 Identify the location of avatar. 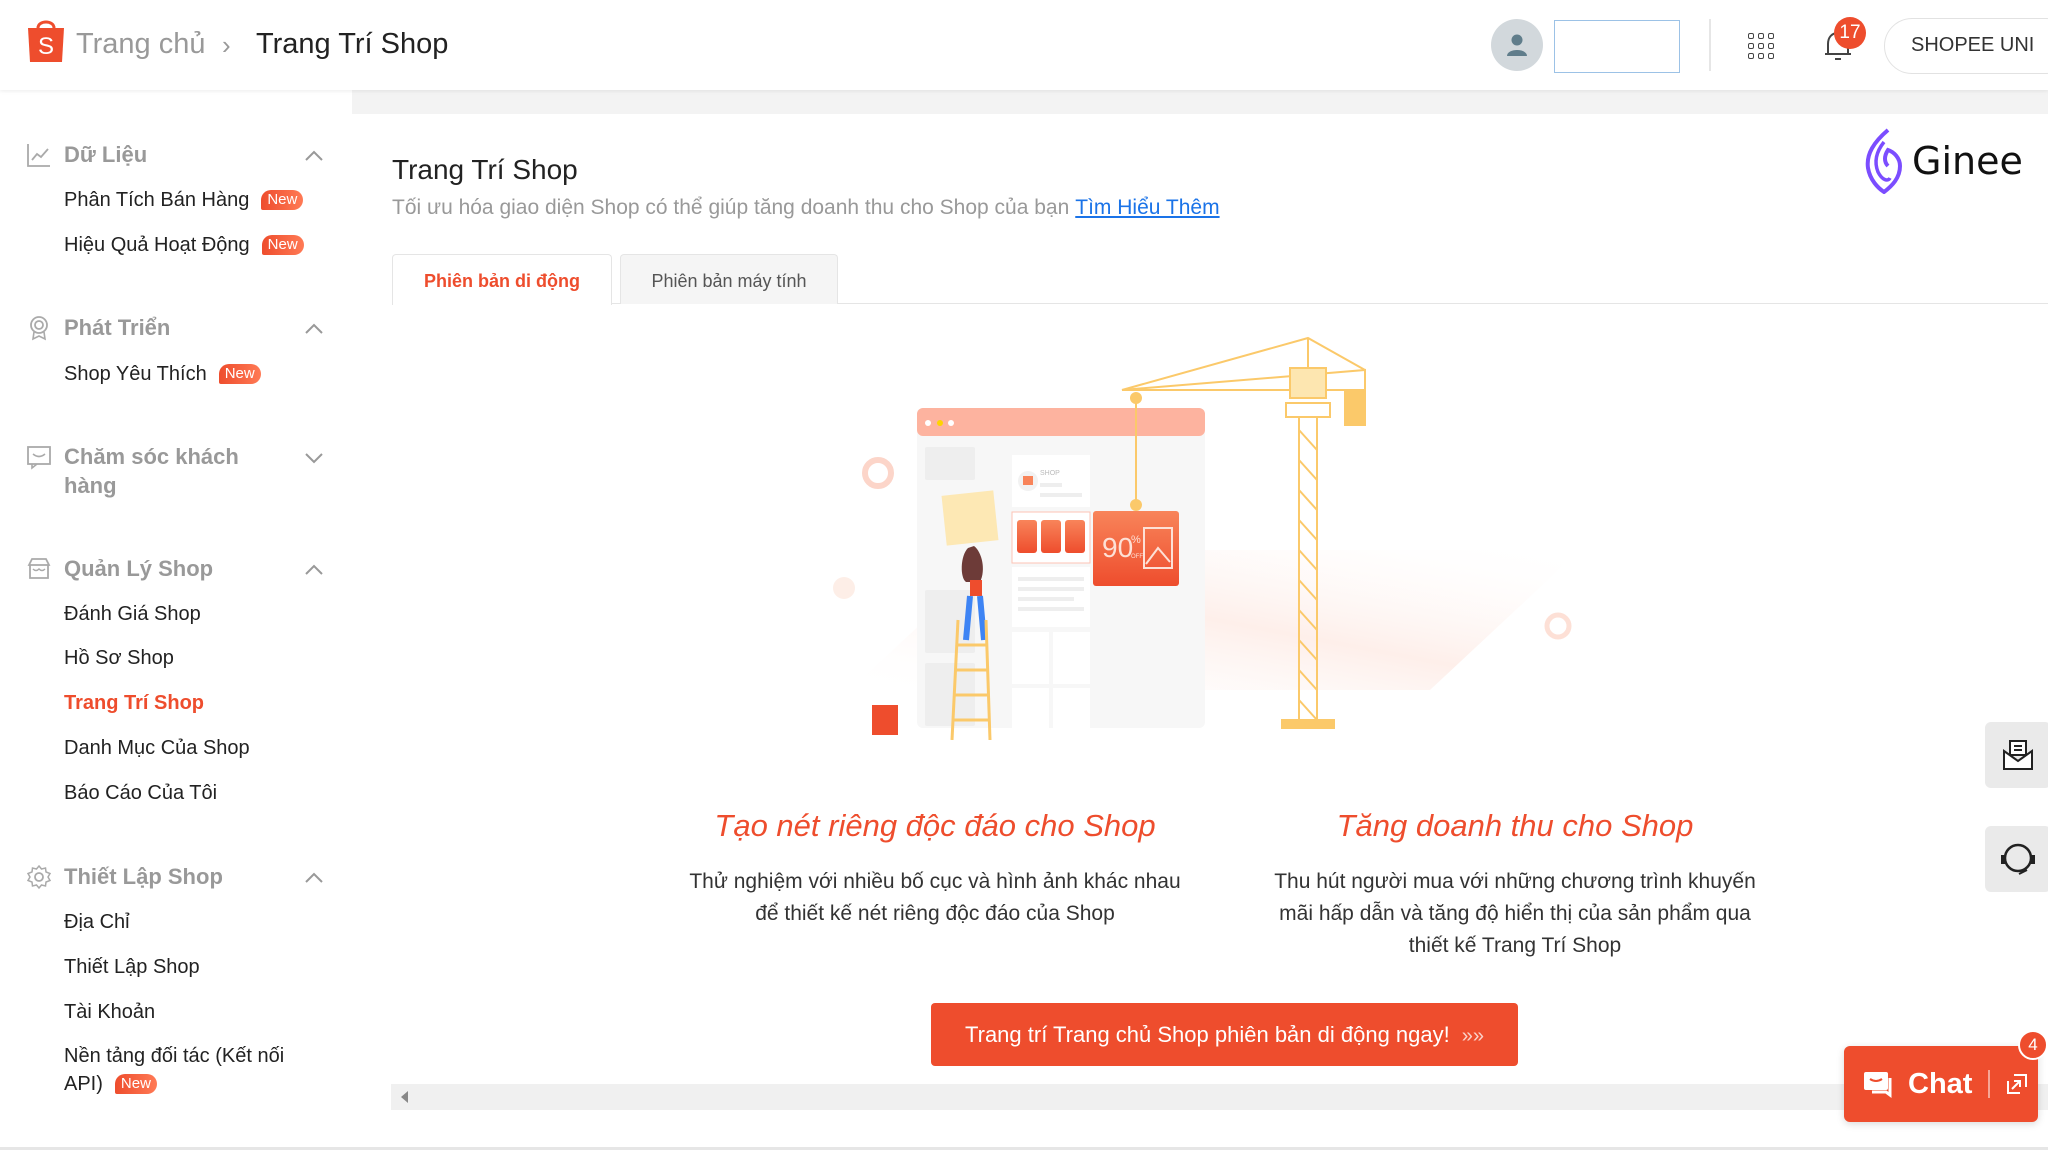
(1517, 45).